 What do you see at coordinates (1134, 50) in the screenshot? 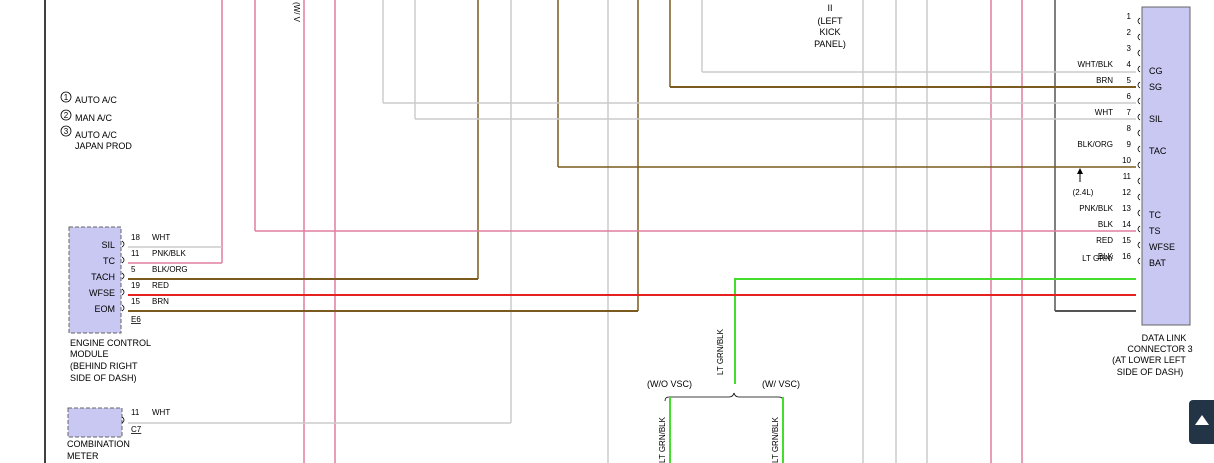
I see `dlc-pin-3: 3` at bounding box center [1134, 50].